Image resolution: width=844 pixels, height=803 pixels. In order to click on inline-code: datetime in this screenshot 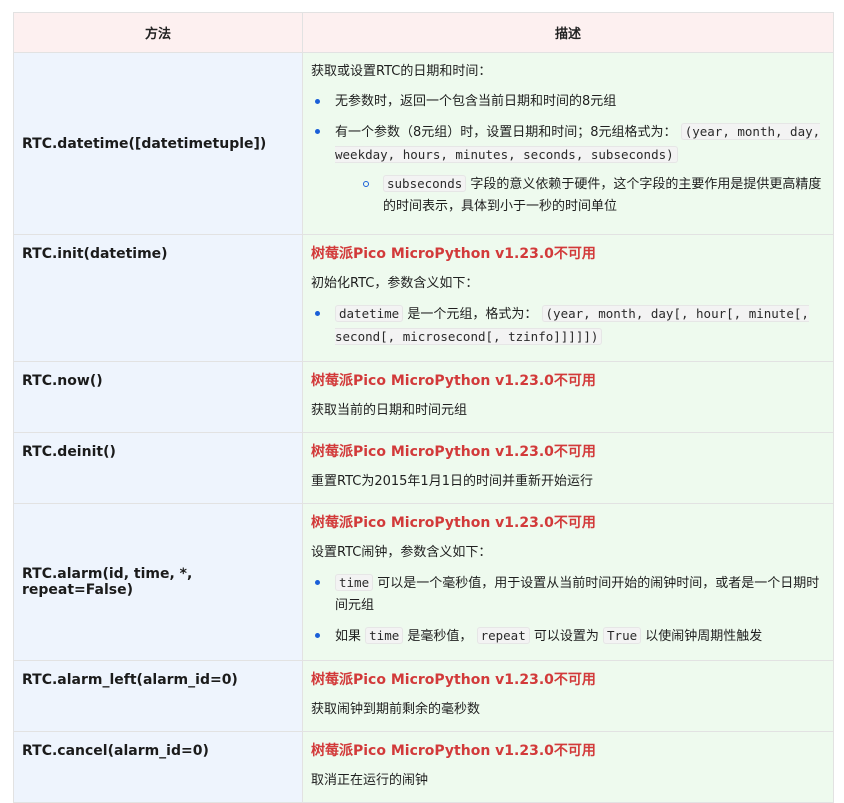, I will do `click(369, 313)`.